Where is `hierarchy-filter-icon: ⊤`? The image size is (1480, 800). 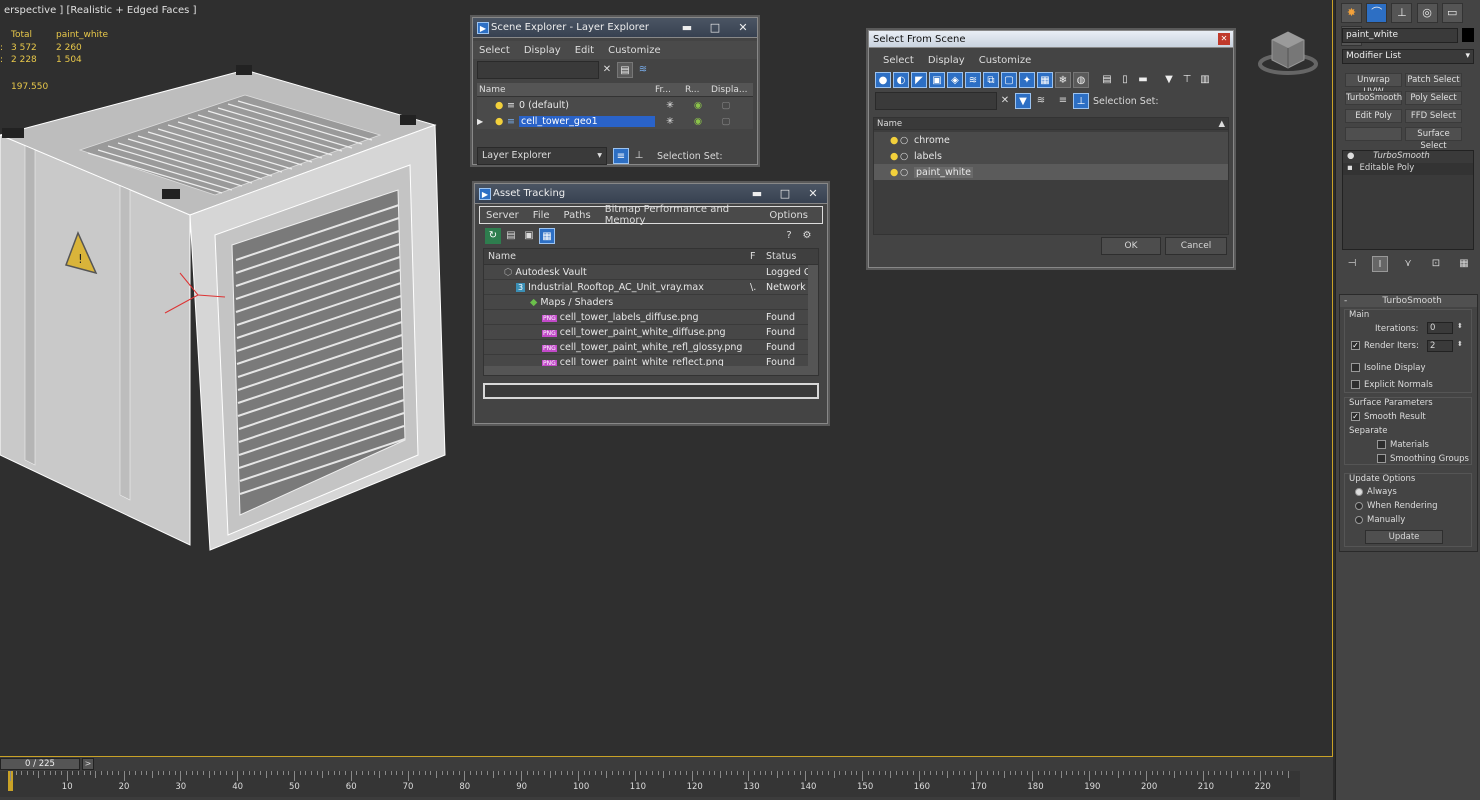
hierarchy-filter-icon: ⊤ is located at coordinates (1187, 80).